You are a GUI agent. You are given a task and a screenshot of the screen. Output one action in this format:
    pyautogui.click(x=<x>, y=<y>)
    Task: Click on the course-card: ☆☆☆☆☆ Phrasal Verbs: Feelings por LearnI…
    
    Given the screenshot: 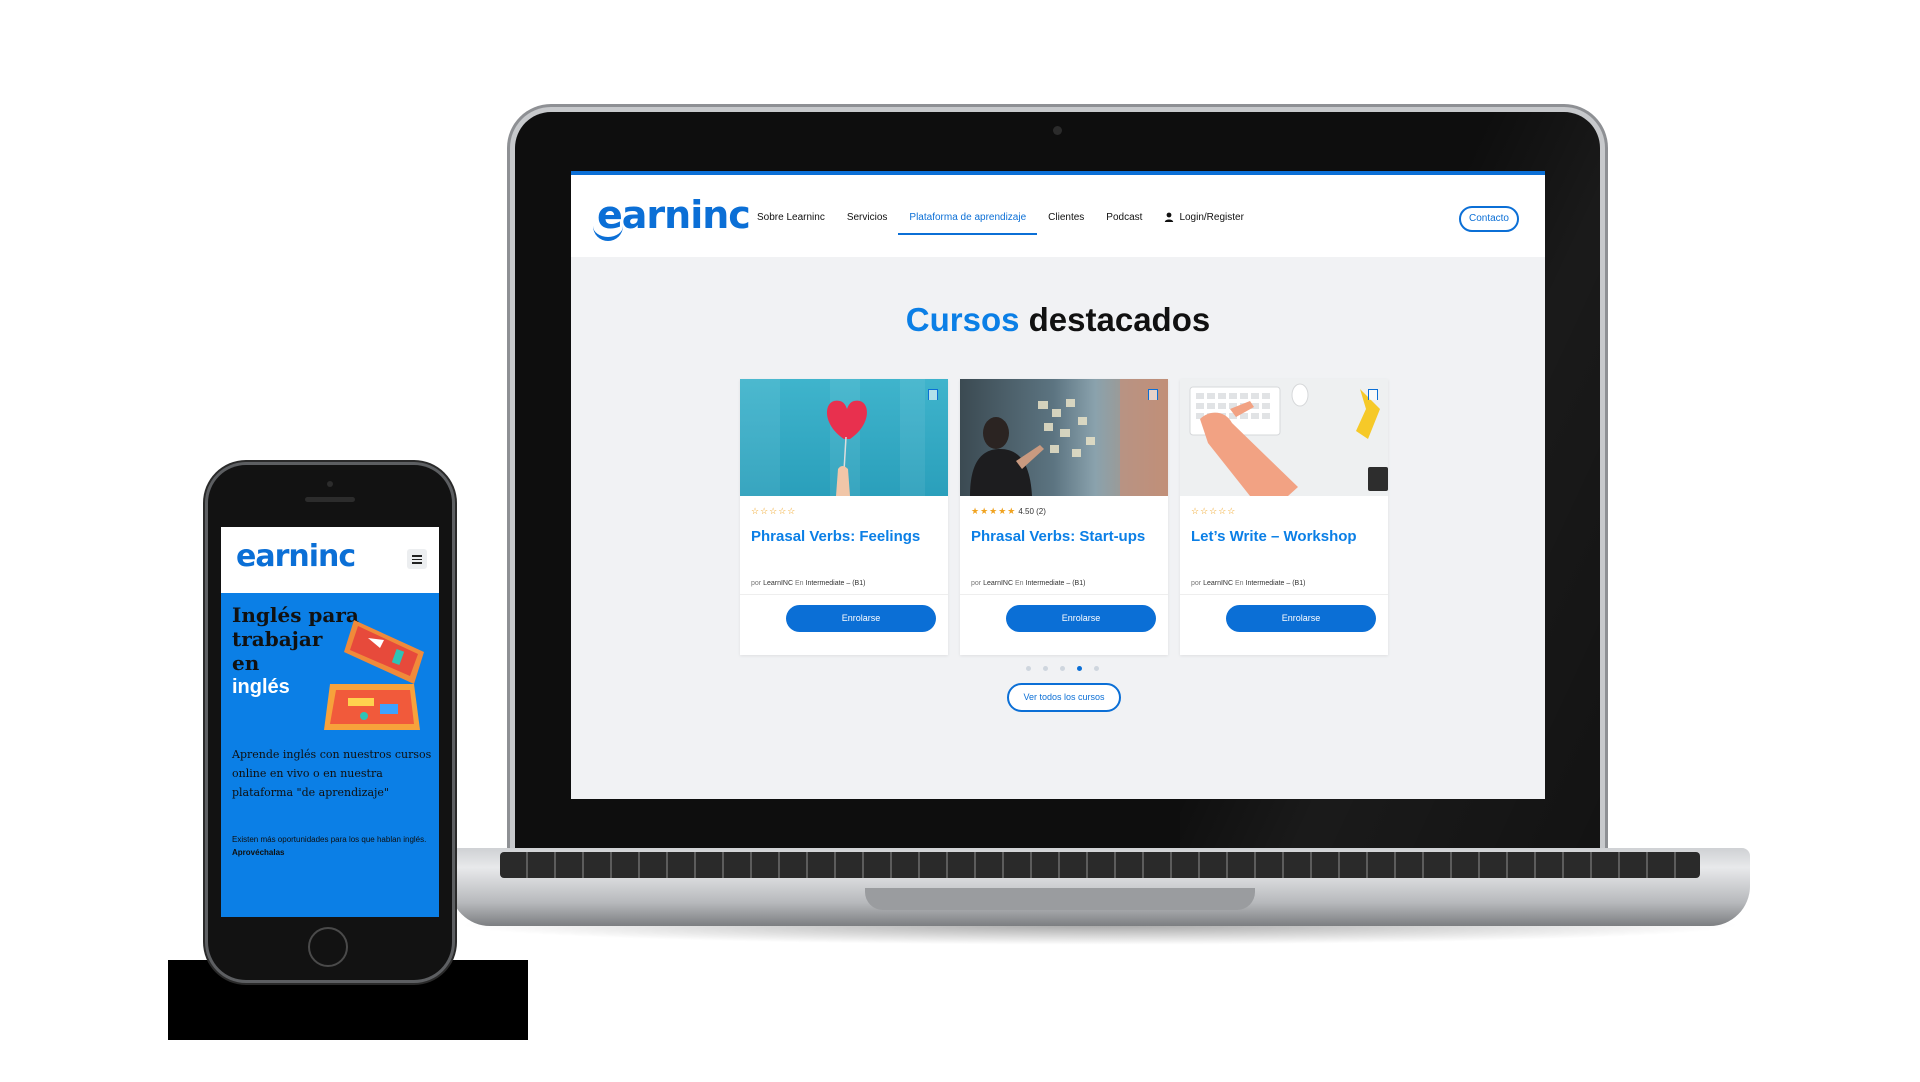 What is the action you would take?
    pyautogui.click(x=844, y=517)
    